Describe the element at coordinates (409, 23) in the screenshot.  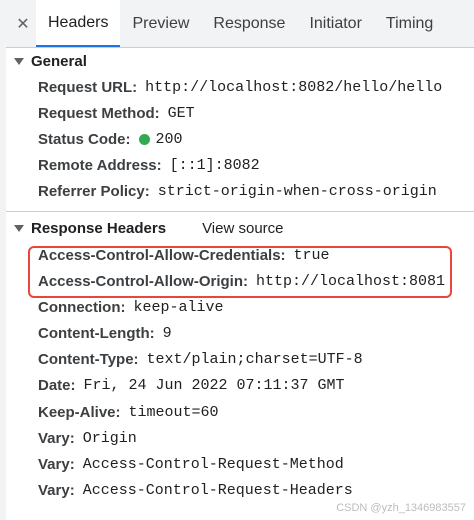
I see `tab-timing: Timing` at that location.